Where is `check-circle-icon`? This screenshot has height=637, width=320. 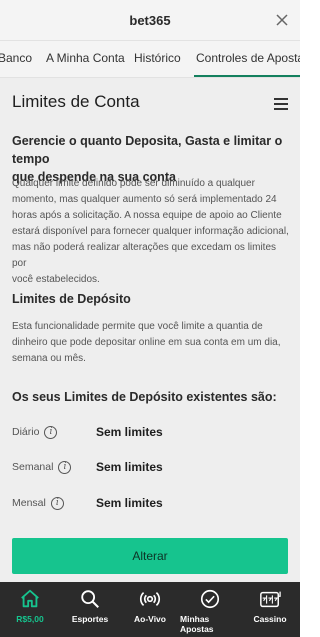 check-circle-icon is located at coordinates (210, 599).